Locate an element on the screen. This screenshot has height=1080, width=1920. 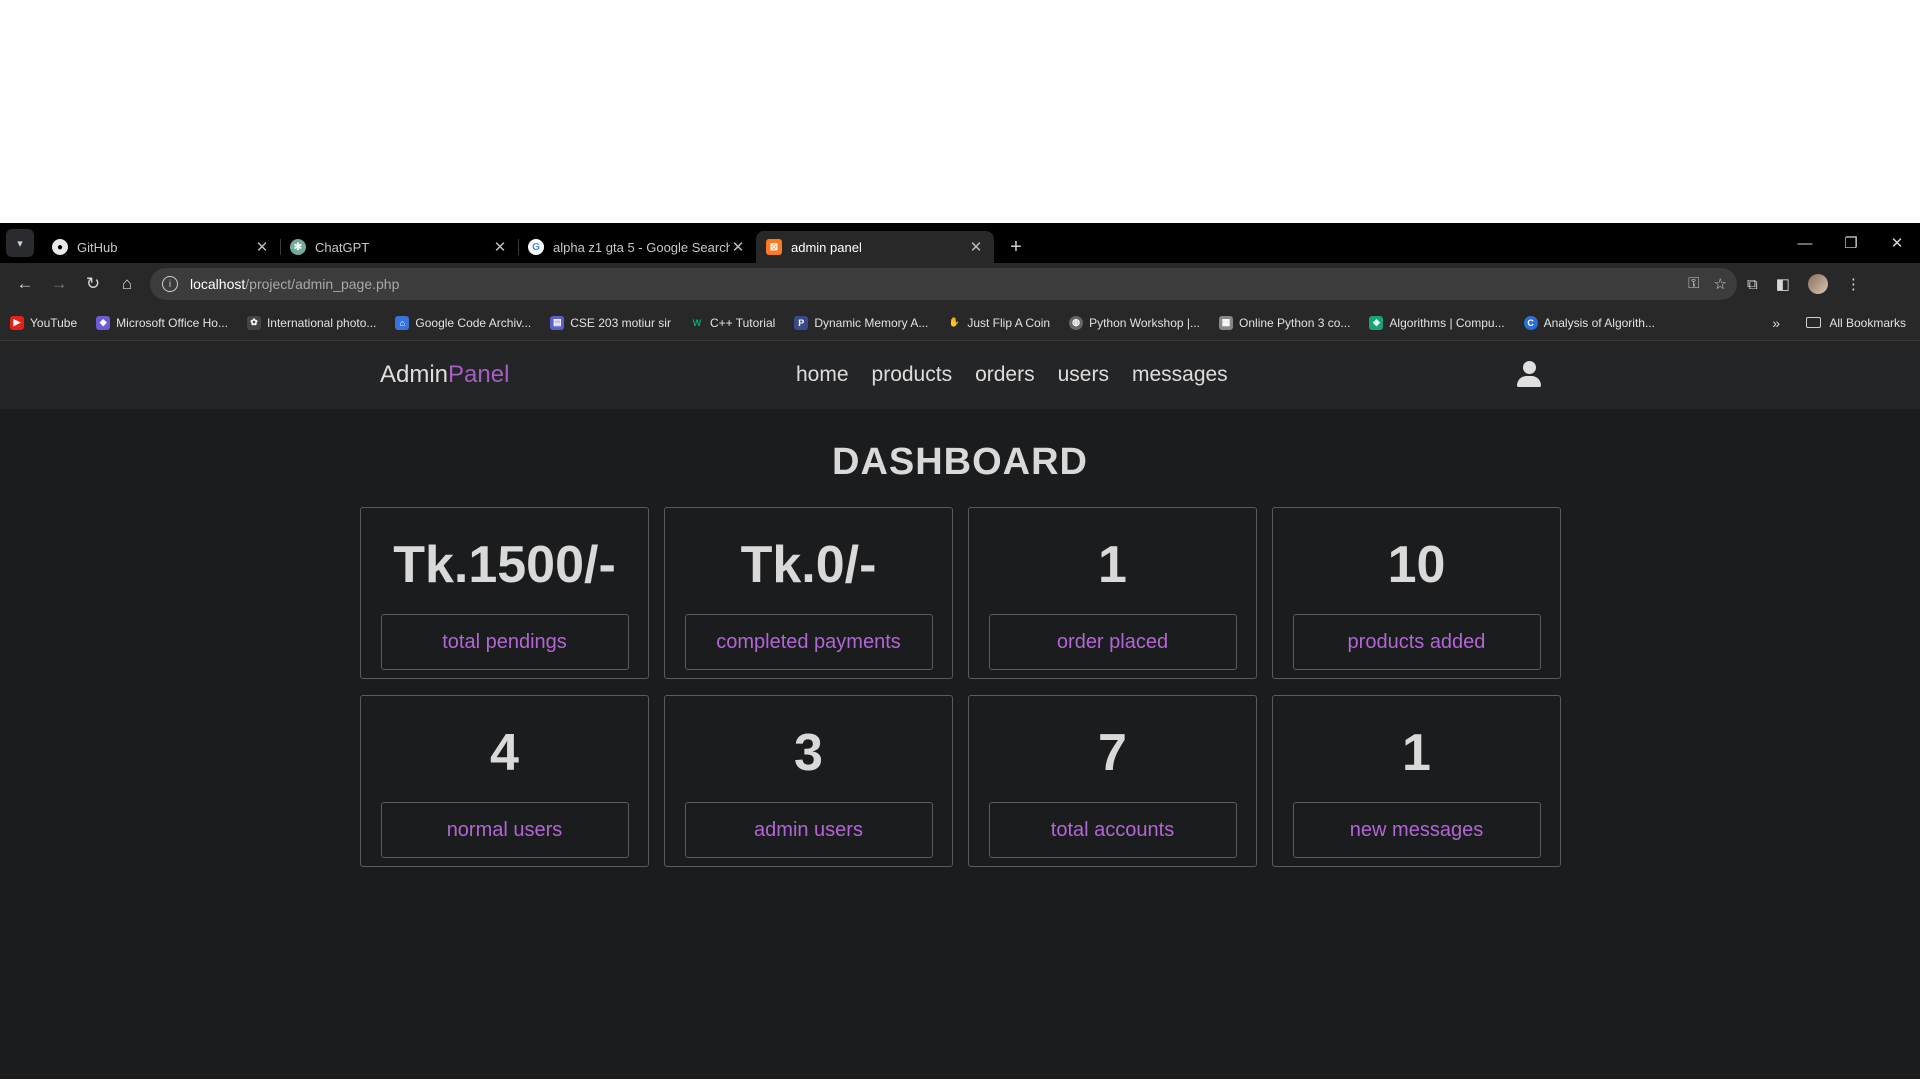
card-button: total accounts is located at coordinates (1112, 830).